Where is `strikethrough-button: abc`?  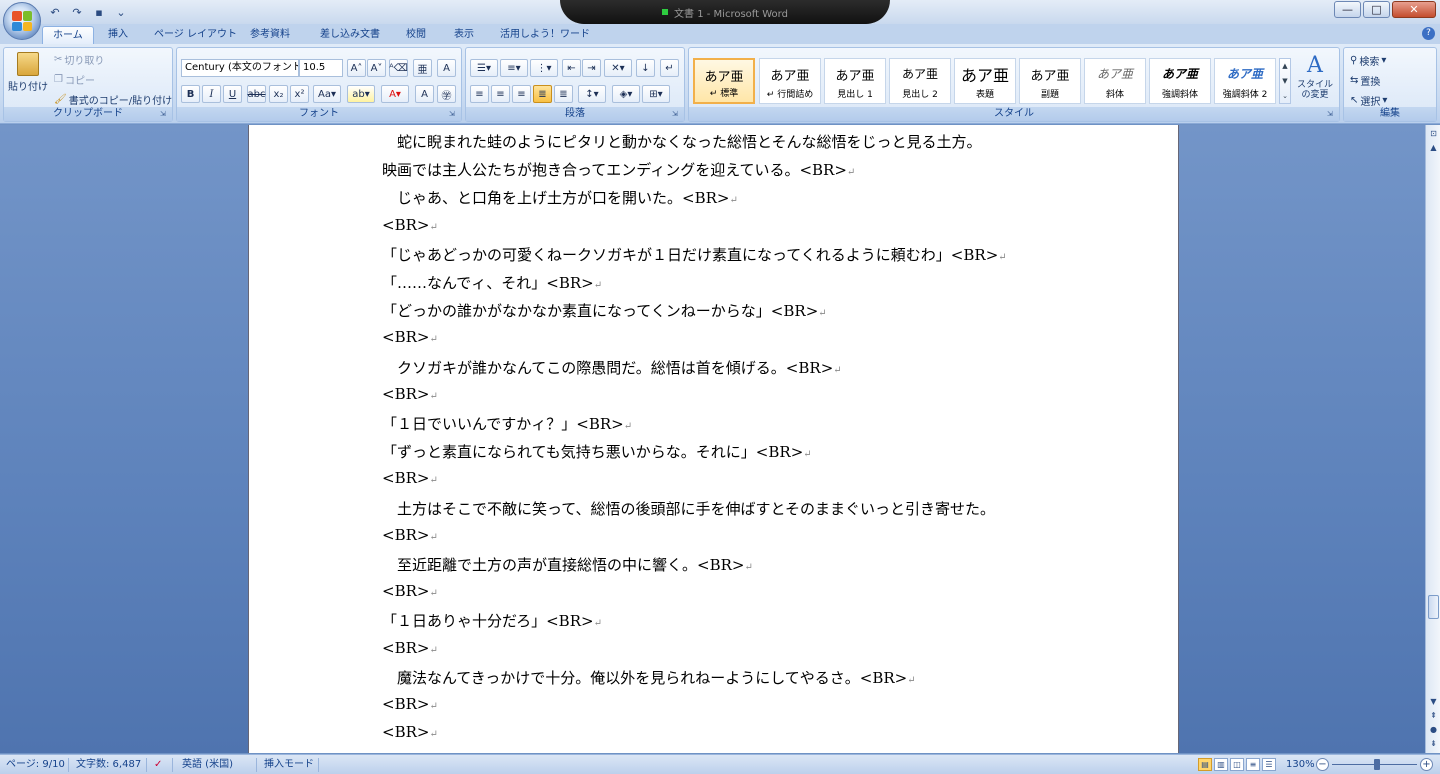 strikethrough-button: abc is located at coordinates (256, 94).